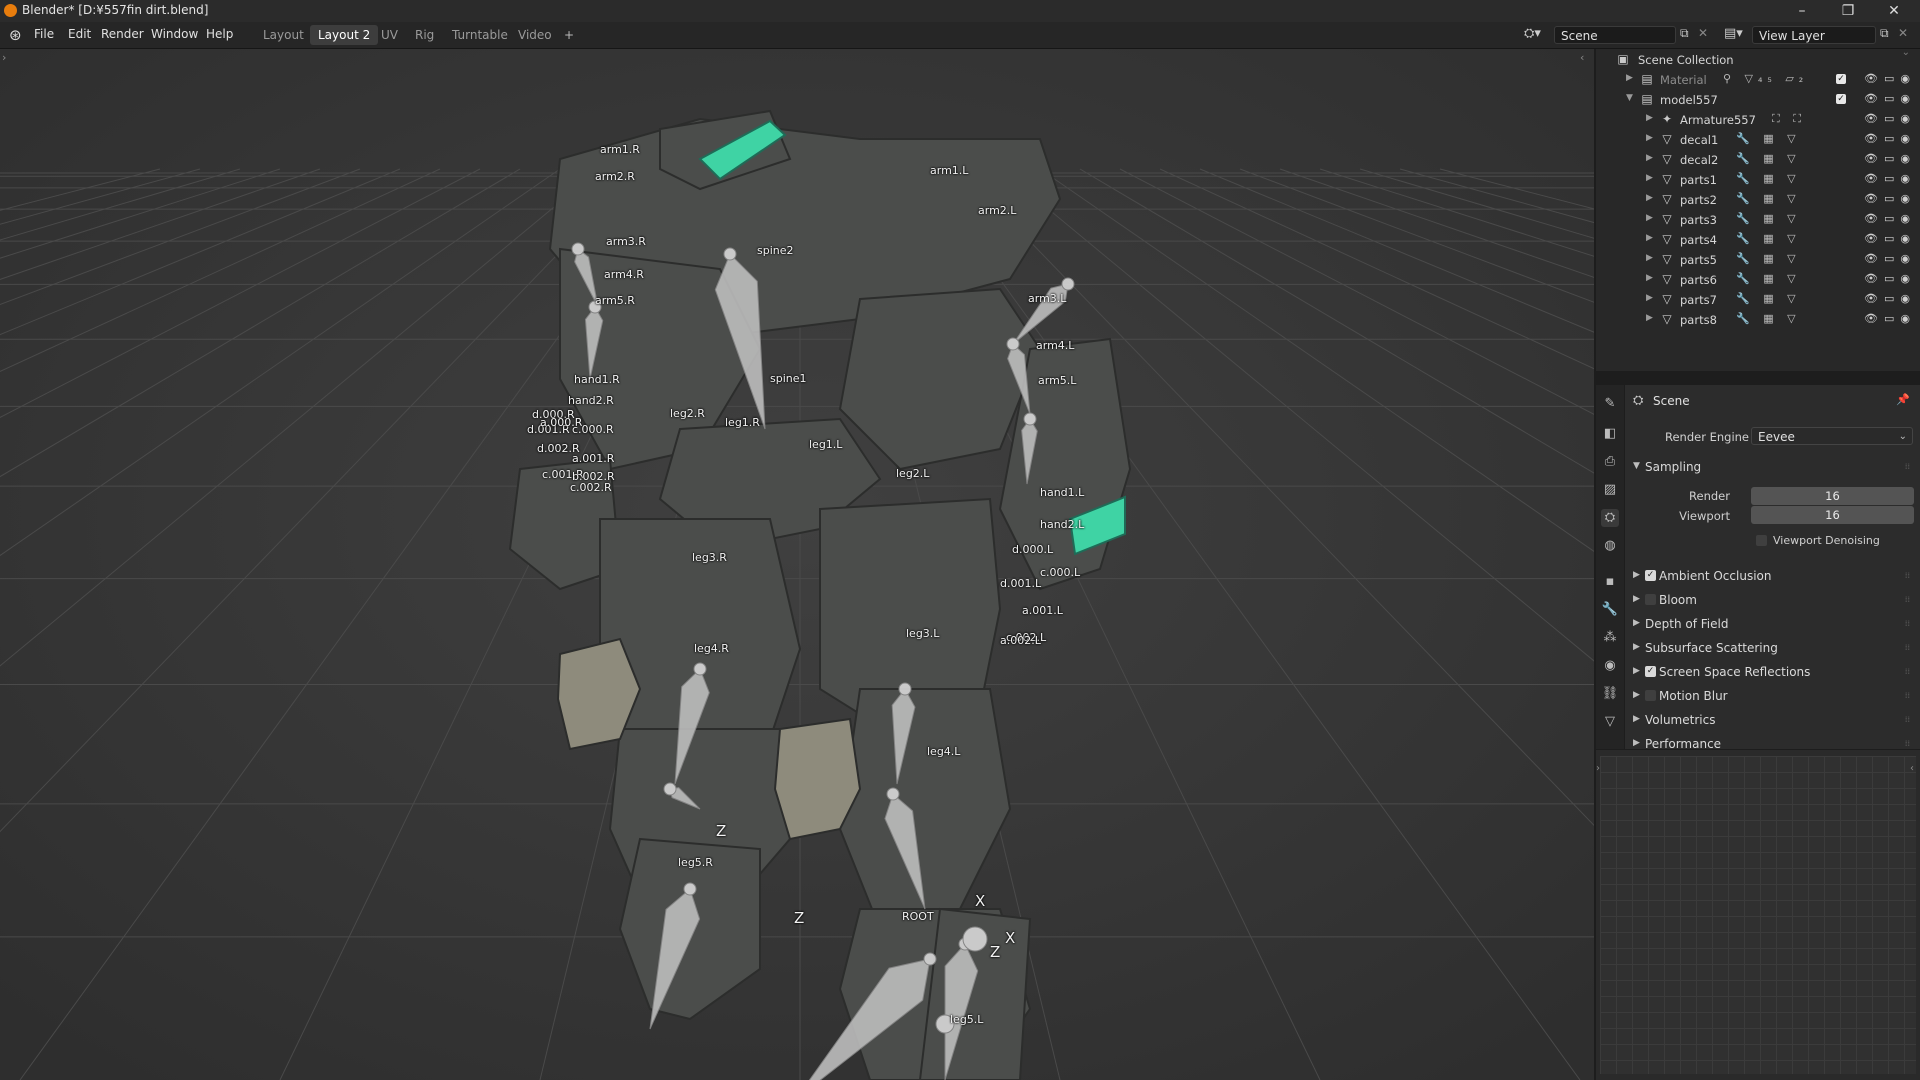 Image resolution: width=1920 pixels, height=1080 pixels. I want to click on bone-label: leg4.R, so click(711, 648).